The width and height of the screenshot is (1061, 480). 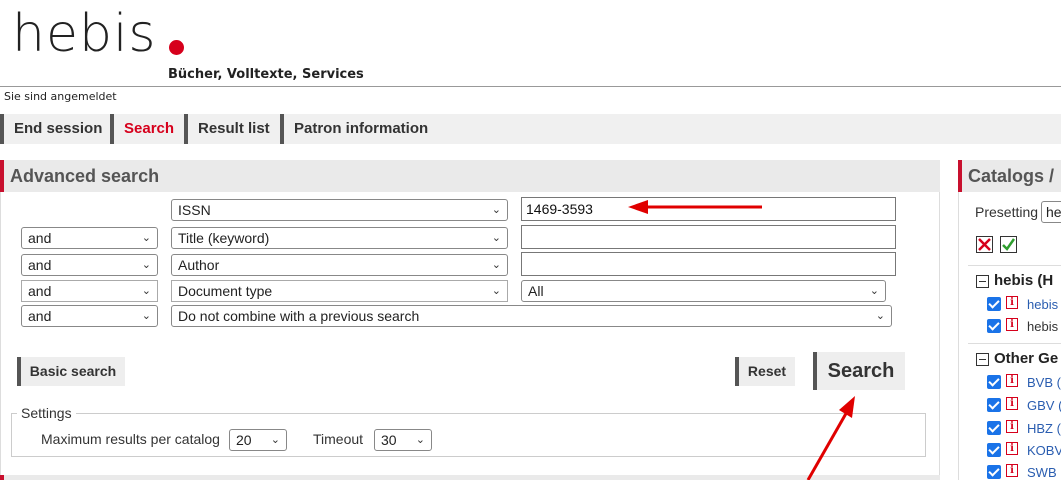 What do you see at coordinates (695, 207) in the screenshot?
I see `arrow-to-issn-input` at bounding box center [695, 207].